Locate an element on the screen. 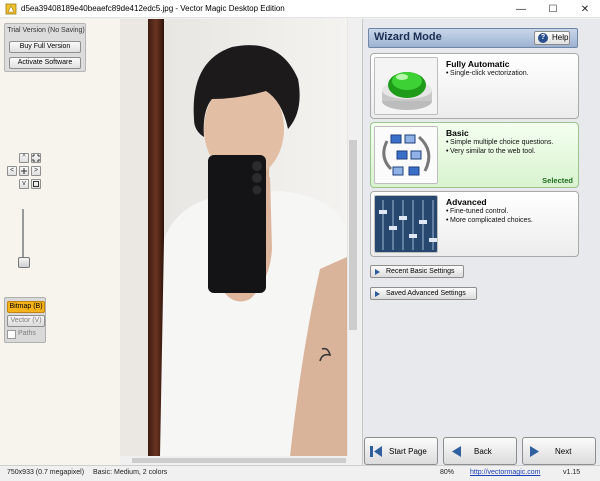 The width and height of the screenshot is (600, 481). button-label: Back is located at coordinates (483, 451).